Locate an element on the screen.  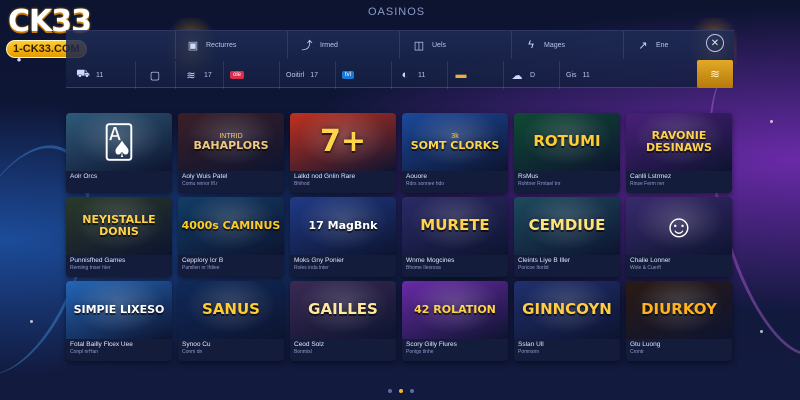
game-provider: Remiing tnser hler is located at coordinates (90, 268).